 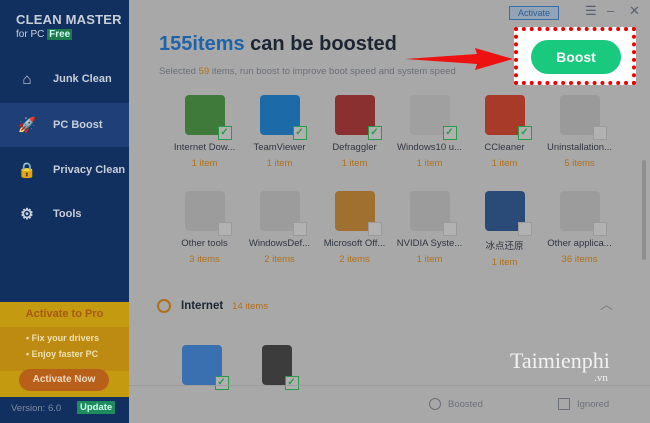 I want to click on boost-highlight: Boost, so click(x=575, y=56).